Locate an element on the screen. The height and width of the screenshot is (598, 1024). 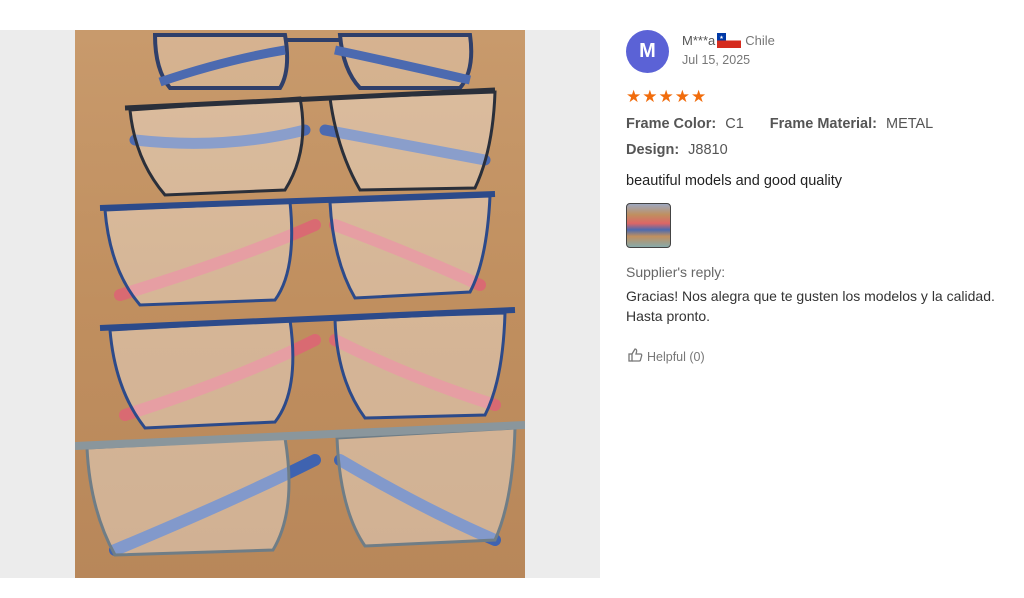
helpful-button: Helpful (0) is located at coordinates (666, 356).